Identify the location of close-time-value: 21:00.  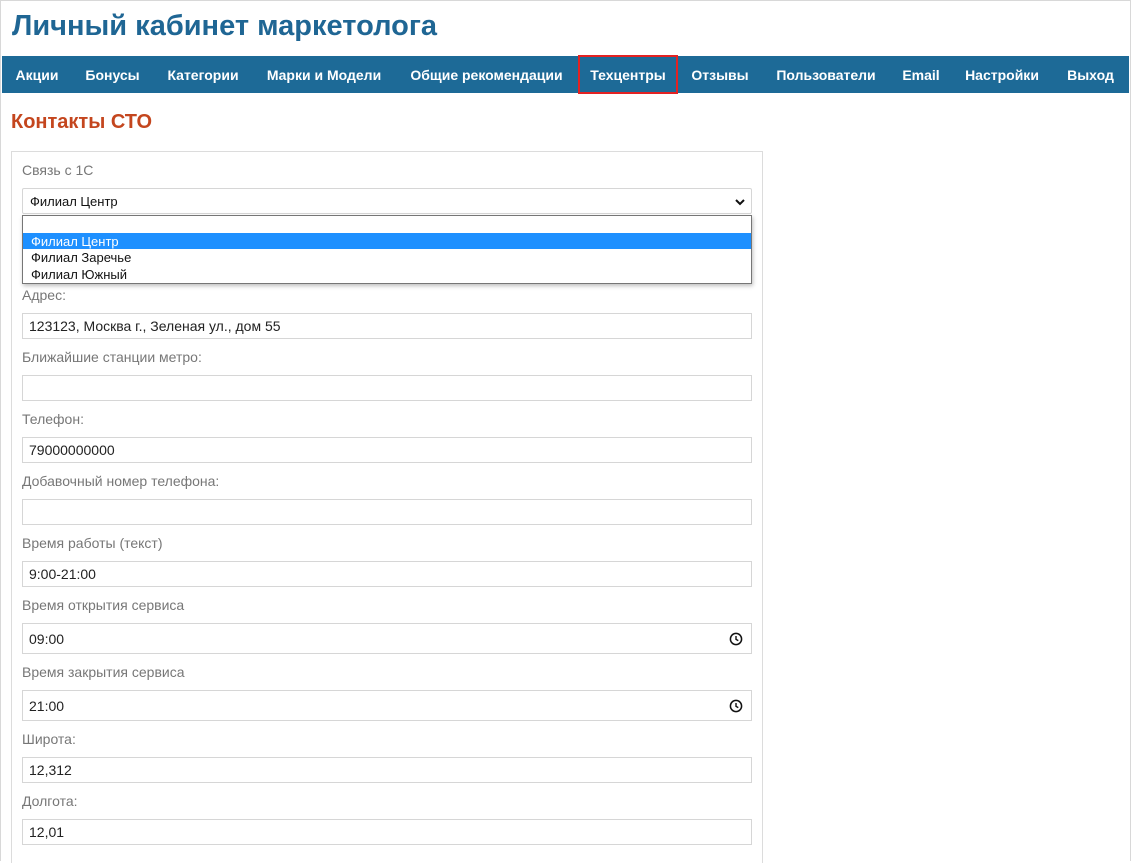
(47, 705).